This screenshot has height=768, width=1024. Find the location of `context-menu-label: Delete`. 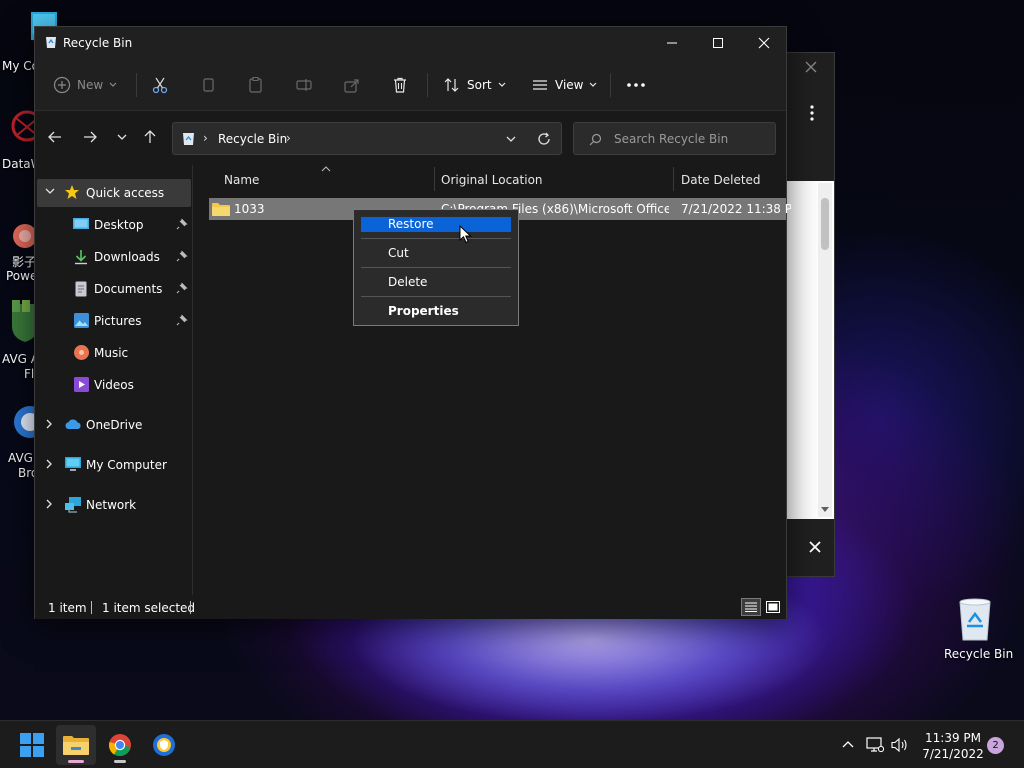

context-menu-label: Delete is located at coordinates (408, 282).